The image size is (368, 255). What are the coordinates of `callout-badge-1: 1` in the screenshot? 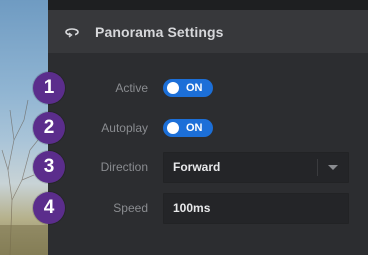 It's located at (49, 88).